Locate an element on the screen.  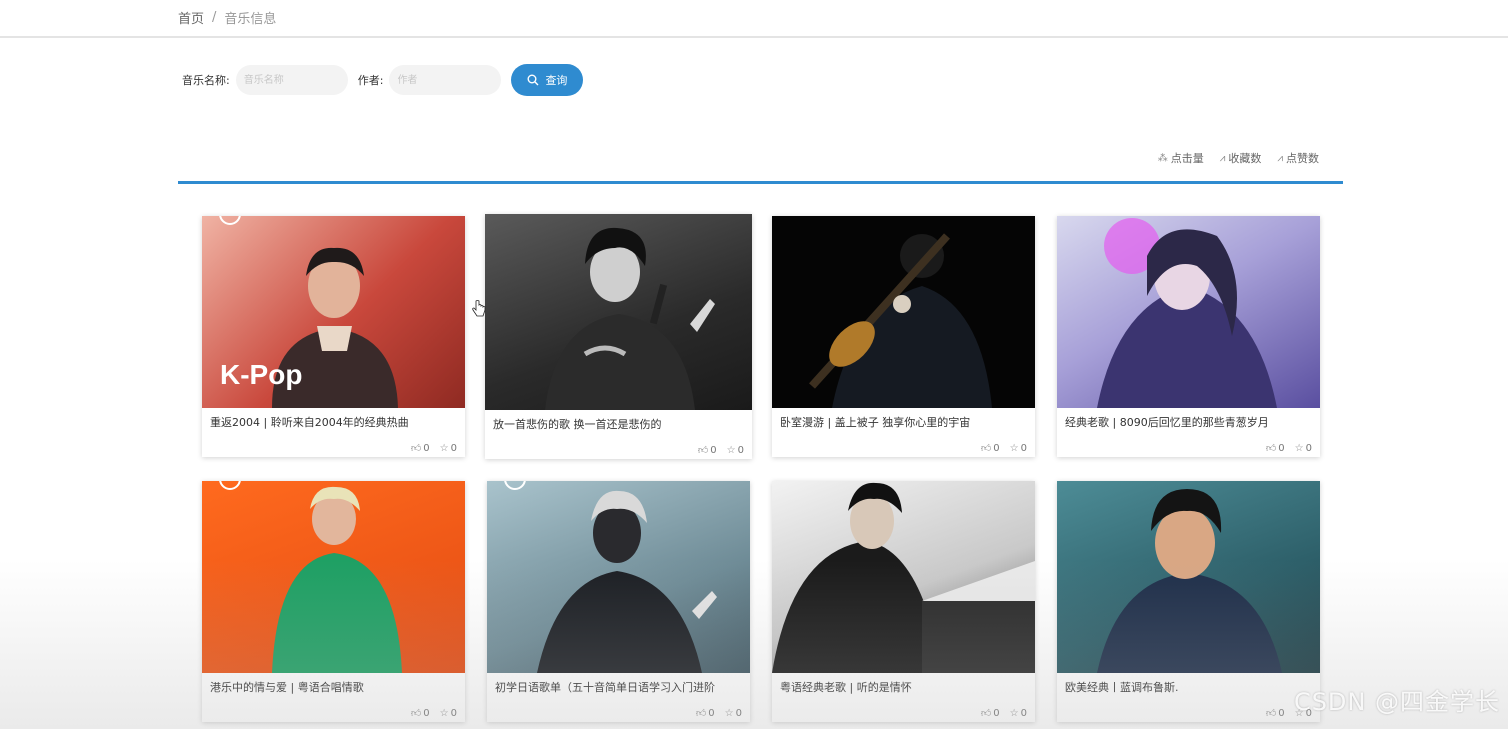
music-card: 粤语经典老歌 | 听的是情怀 👍︎ 0 ☆ 0 is located at coordinates (903, 601).